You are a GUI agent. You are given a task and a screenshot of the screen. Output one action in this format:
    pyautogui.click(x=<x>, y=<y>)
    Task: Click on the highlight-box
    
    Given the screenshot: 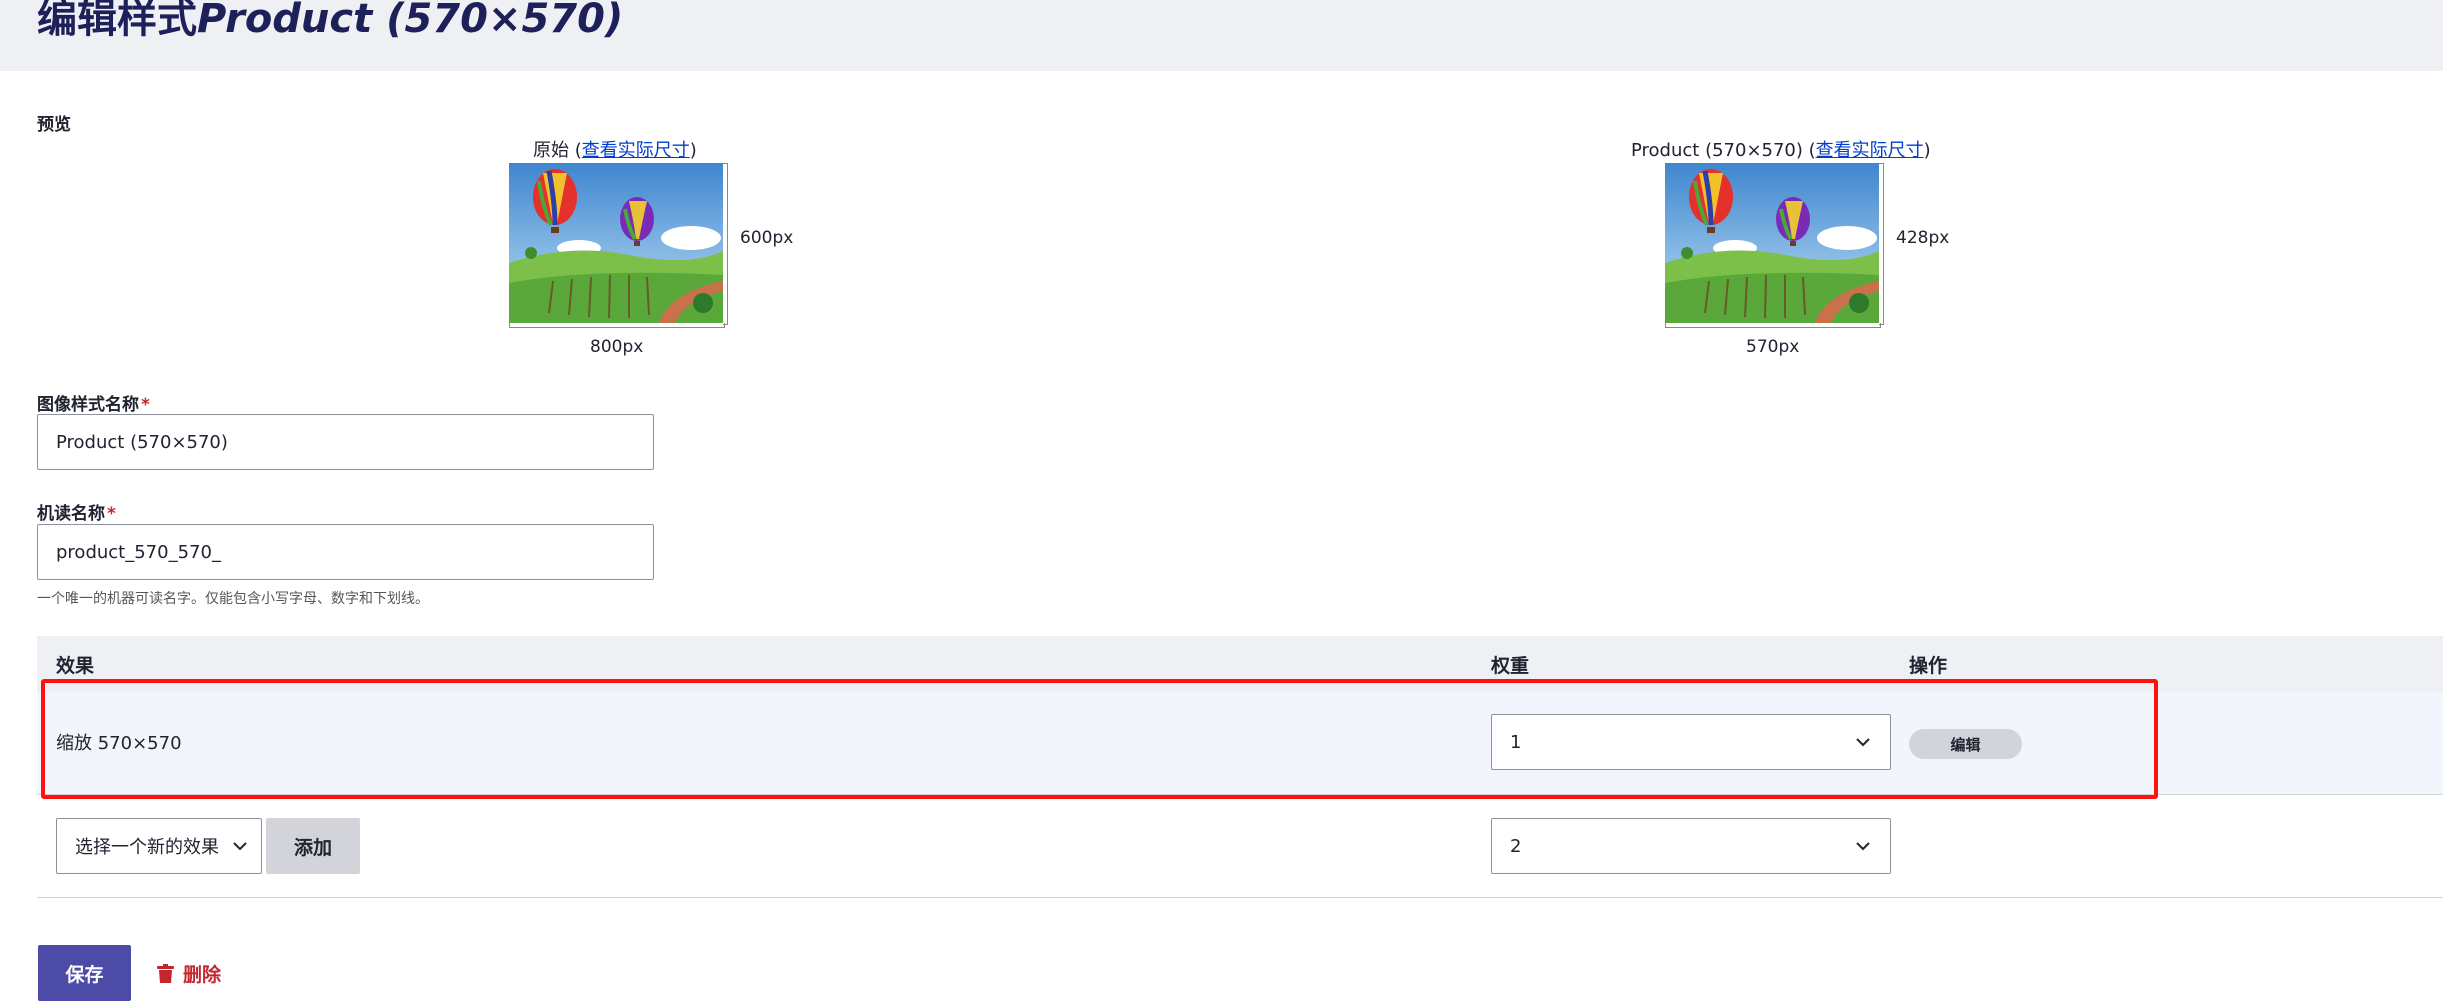 What is the action you would take?
    pyautogui.click(x=1099, y=739)
    